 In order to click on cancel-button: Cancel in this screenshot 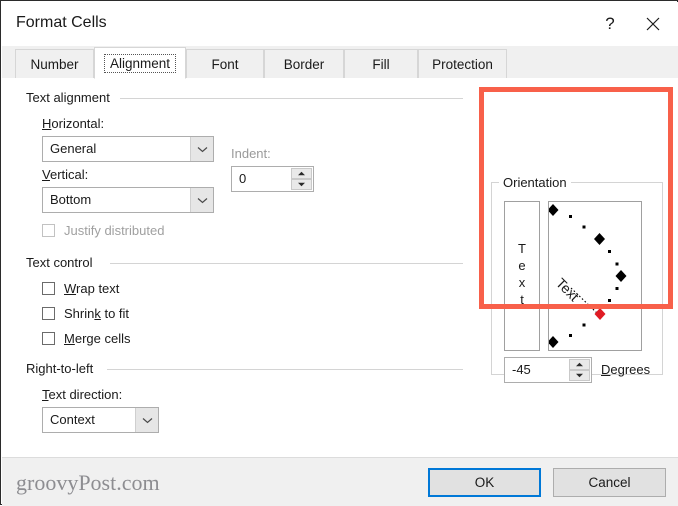, I will do `click(609, 482)`.